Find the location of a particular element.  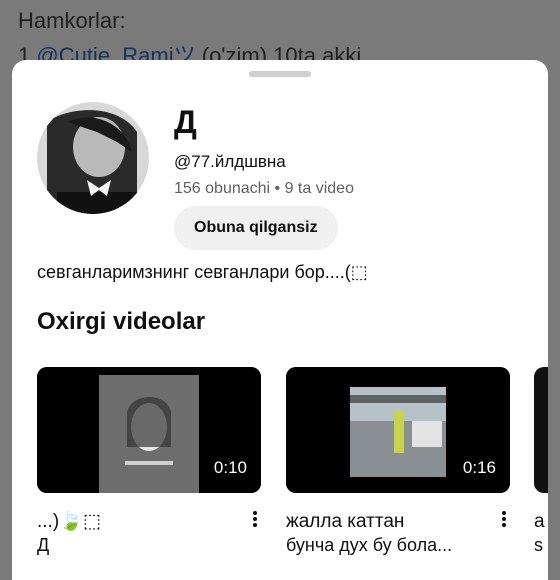

channel-name: Д is located at coordinates (185, 122).